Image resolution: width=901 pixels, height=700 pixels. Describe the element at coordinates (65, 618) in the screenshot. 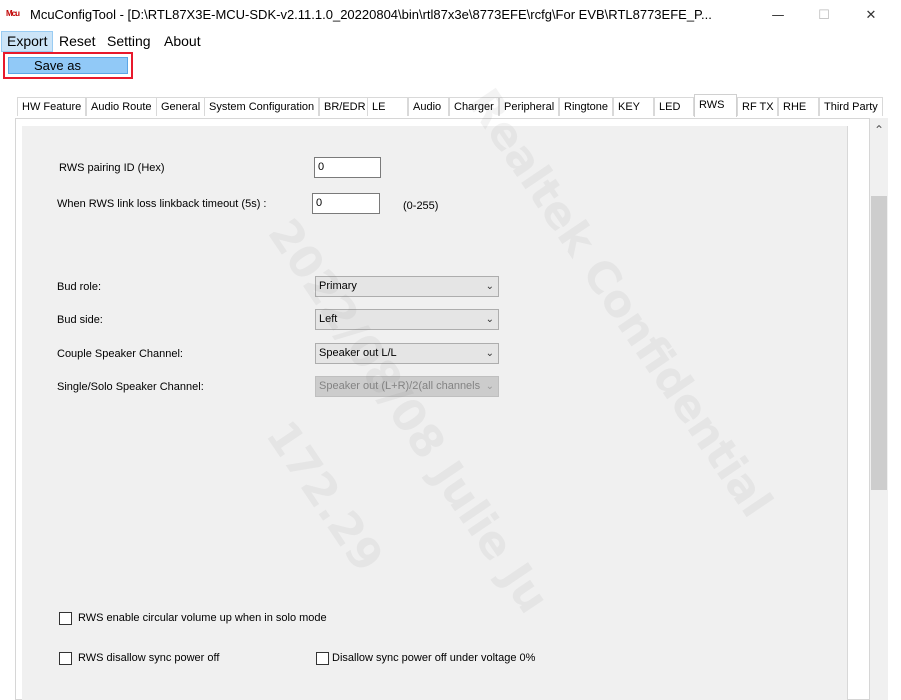

I see `circular-volume-checkbox` at that location.